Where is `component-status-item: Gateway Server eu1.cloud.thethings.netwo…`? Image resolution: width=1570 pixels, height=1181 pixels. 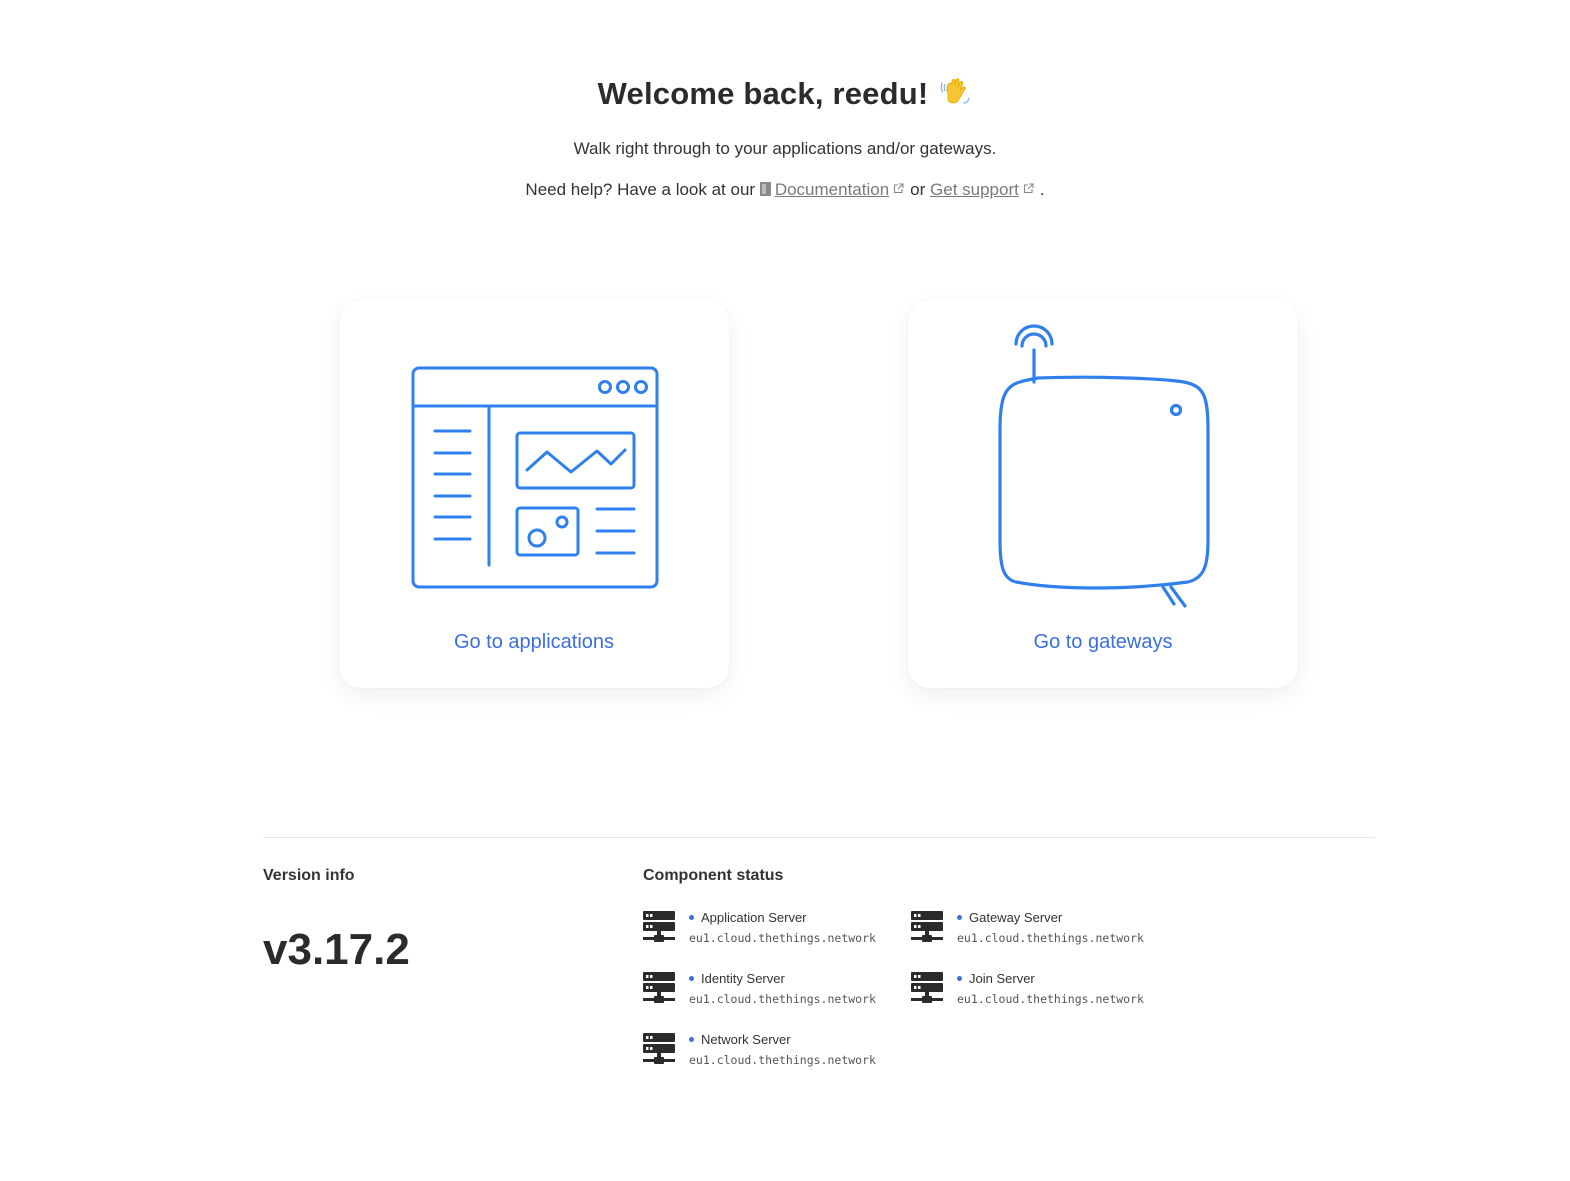 component-status-item: Gateway Server eu1.cloud.thethings.netwo… is located at coordinates (1041, 930).